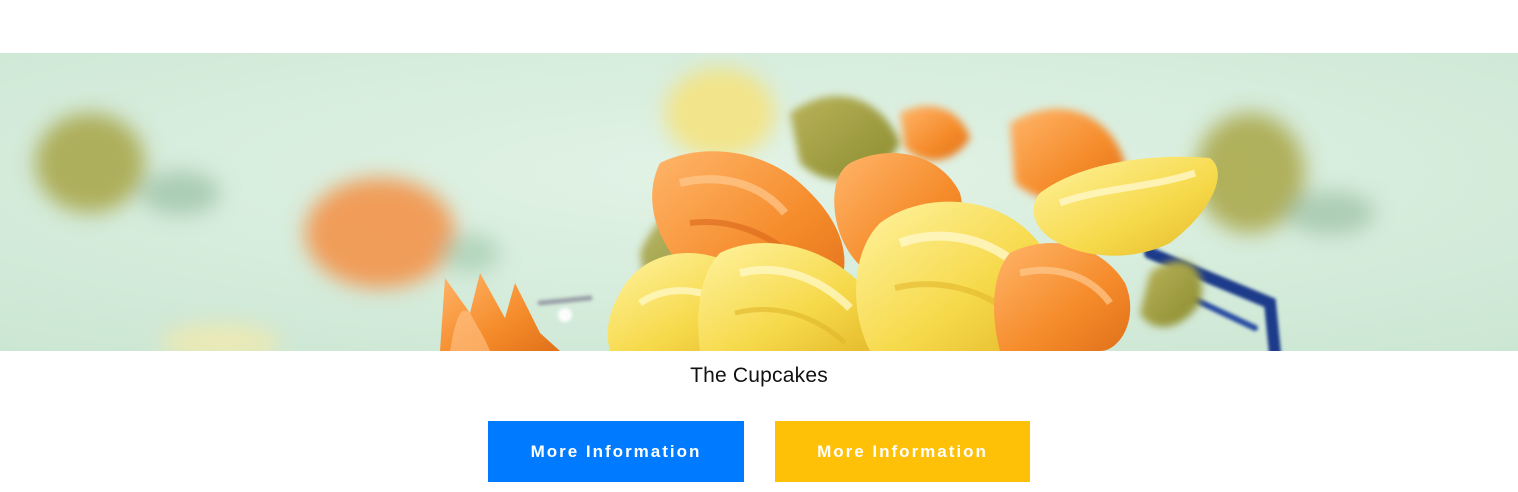 The width and height of the screenshot is (1518, 492). What do you see at coordinates (759, 375) in the screenshot?
I see `card-caption: The Cupcakes` at bounding box center [759, 375].